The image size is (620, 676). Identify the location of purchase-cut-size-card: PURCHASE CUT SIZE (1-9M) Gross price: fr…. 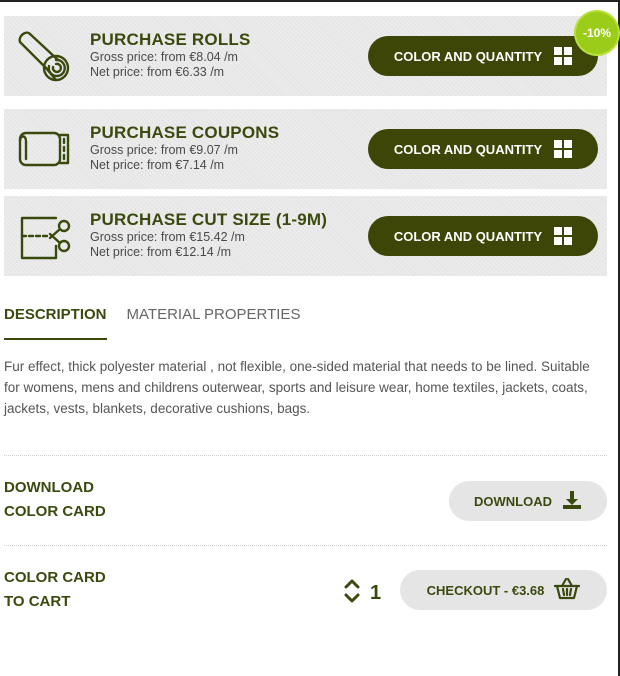
(305, 236).